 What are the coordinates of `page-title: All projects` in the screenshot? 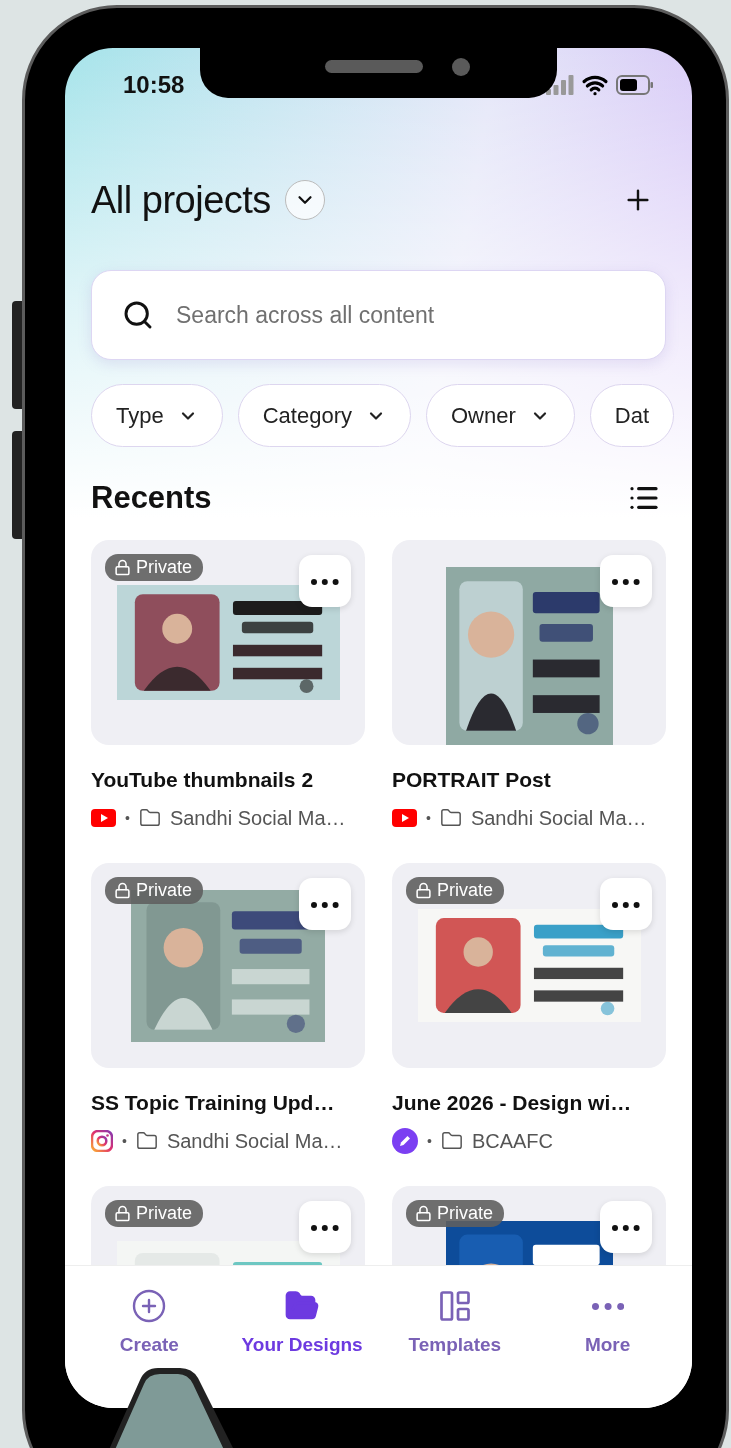 It's located at (181, 200).